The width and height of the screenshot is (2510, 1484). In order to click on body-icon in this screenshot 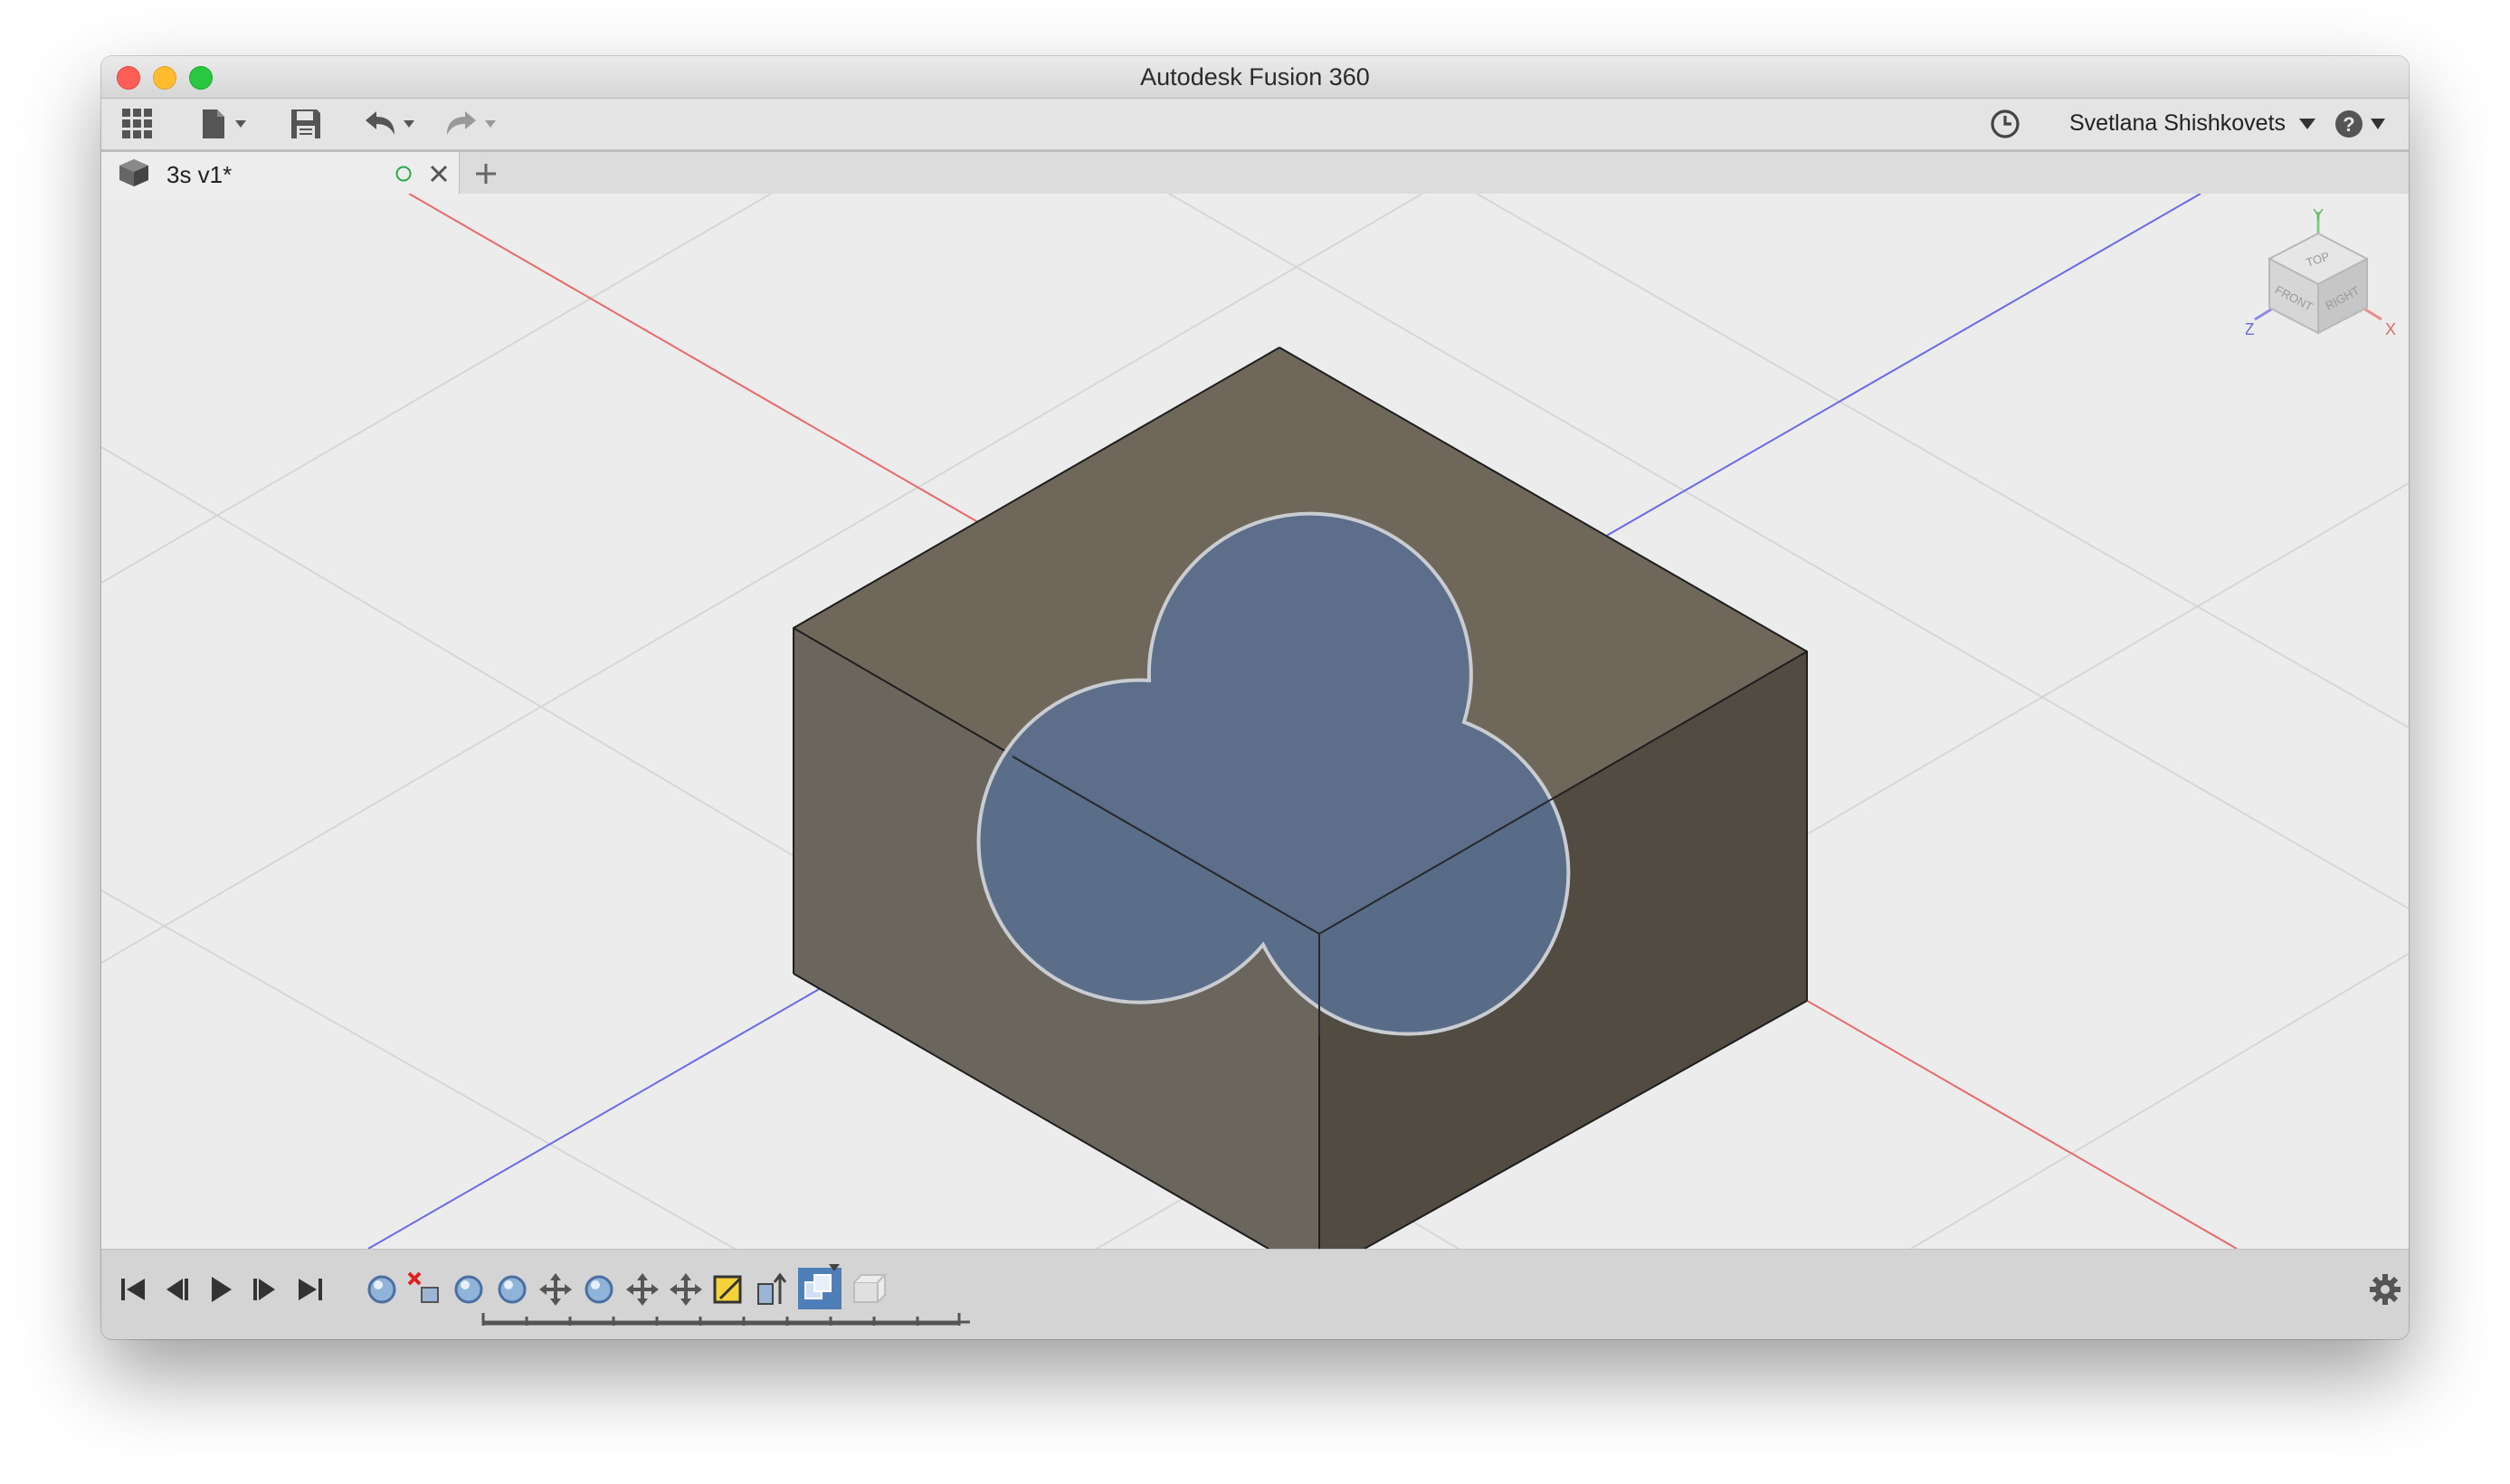, I will do `click(869, 1289)`.